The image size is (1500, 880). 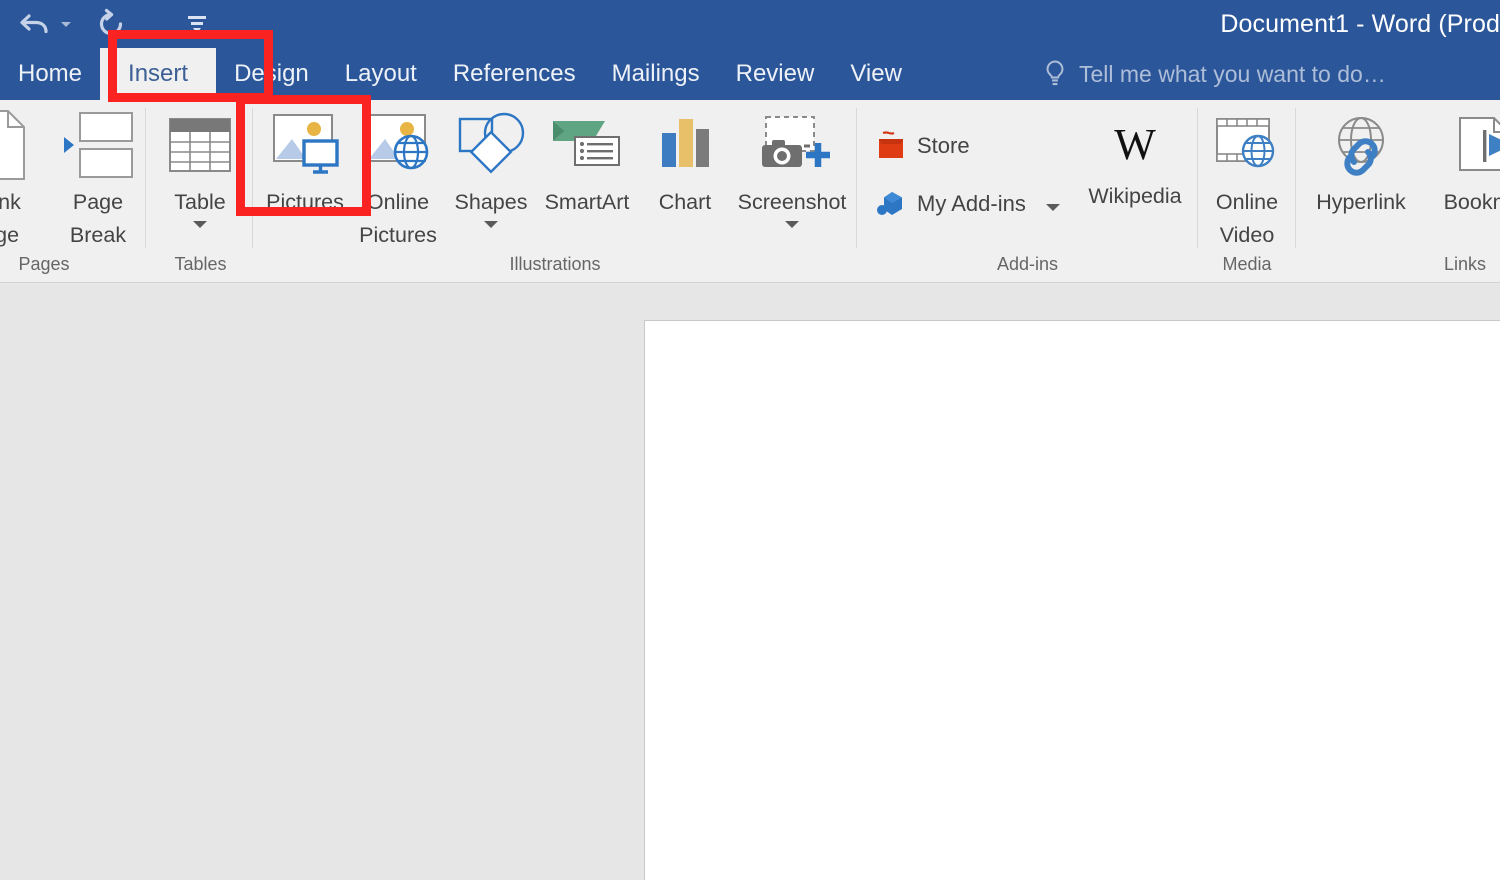 I want to click on quick-access-toolbar, so click(x=110, y=24).